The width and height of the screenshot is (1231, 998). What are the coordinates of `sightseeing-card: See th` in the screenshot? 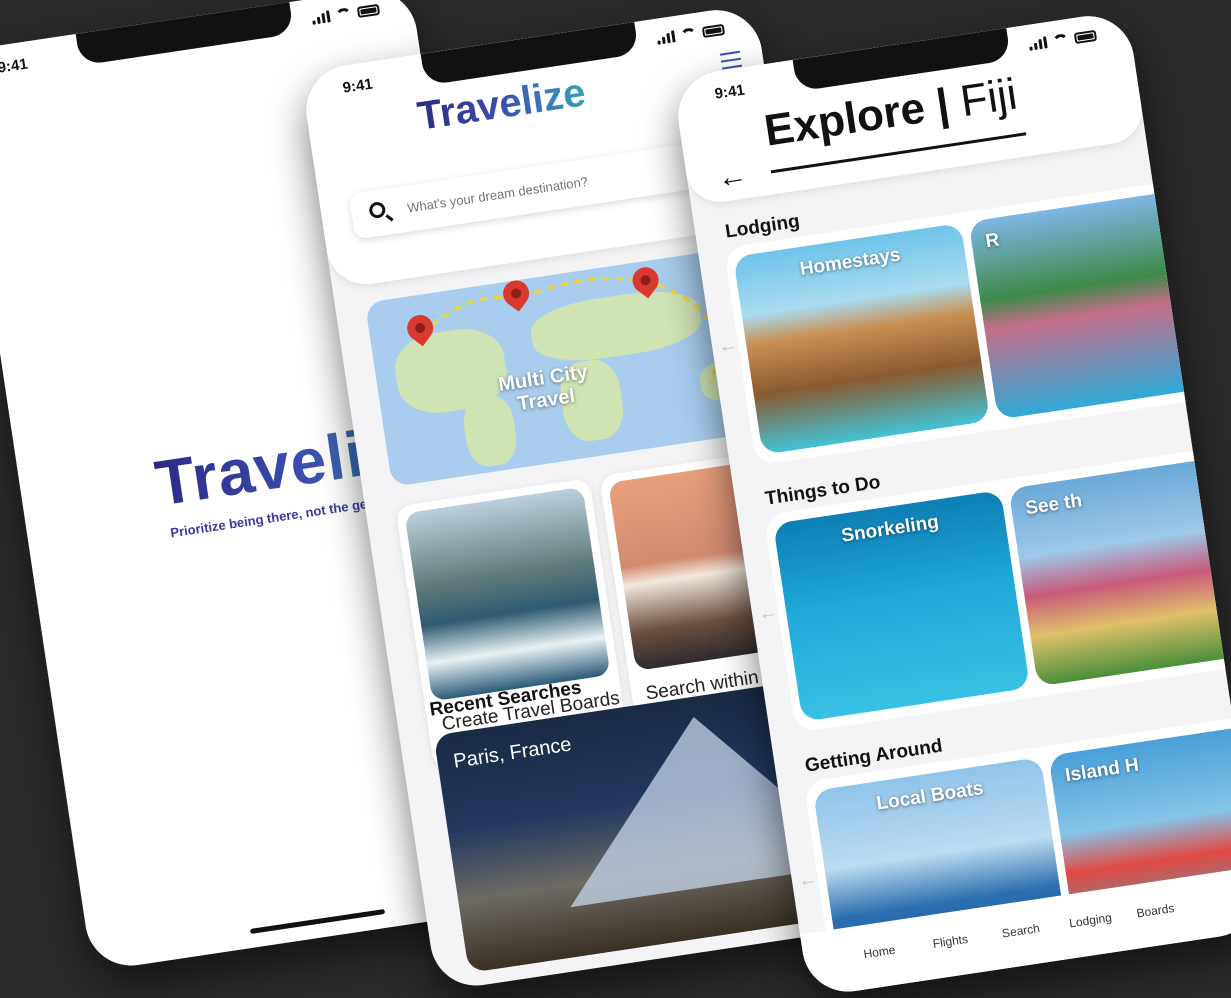 It's located at (1119, 572).